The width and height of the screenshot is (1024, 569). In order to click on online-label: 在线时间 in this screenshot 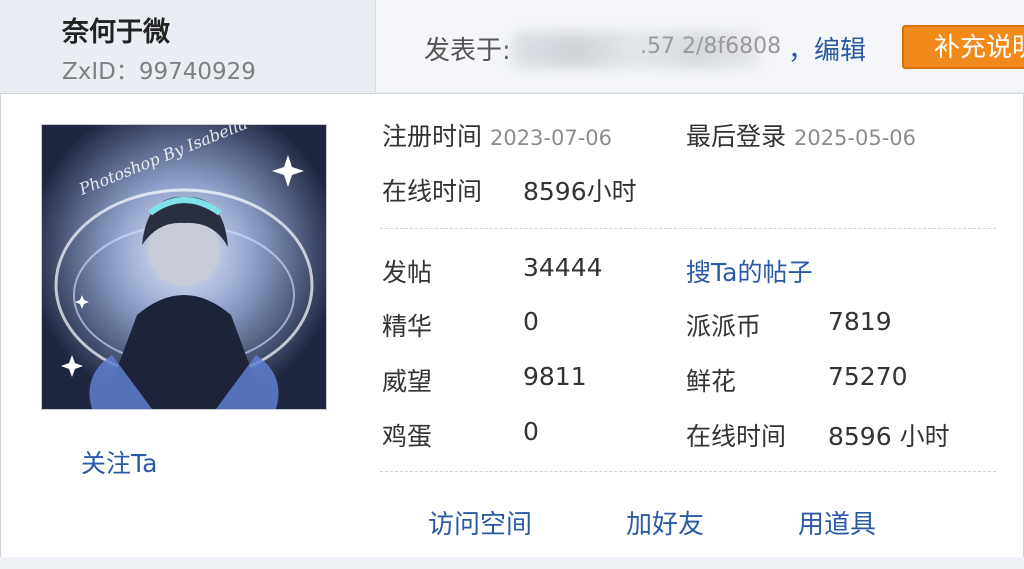, I will do `click(432, 191)`.